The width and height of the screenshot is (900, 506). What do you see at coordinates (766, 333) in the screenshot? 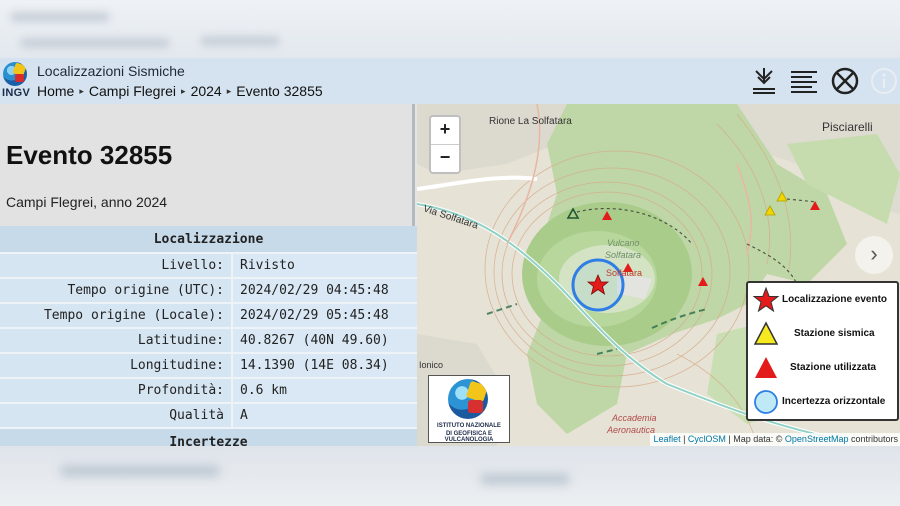
I see `yellow-triangle-icon` at bounding box center [766, 333].